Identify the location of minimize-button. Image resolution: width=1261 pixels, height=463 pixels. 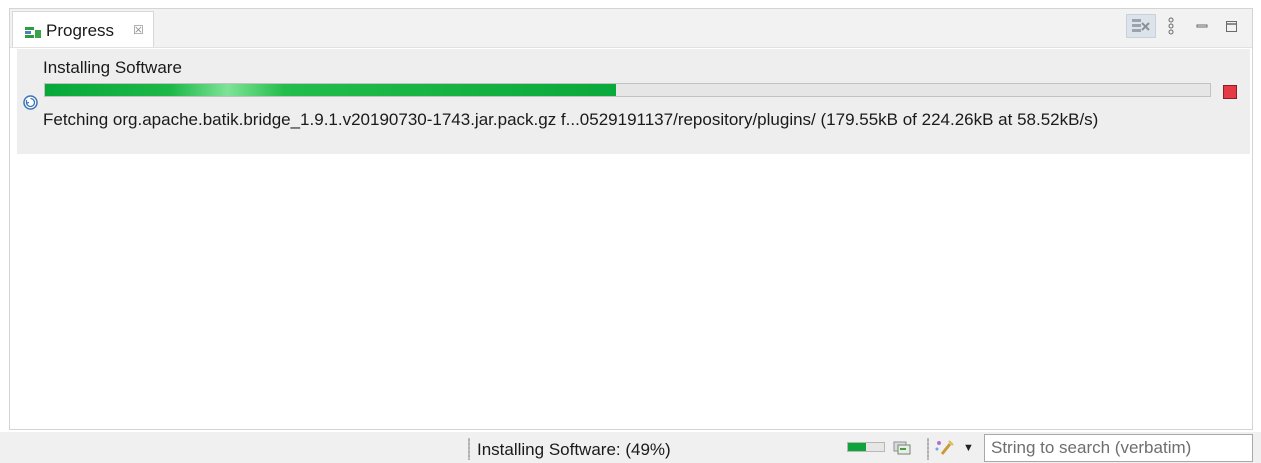
(1202, 26).